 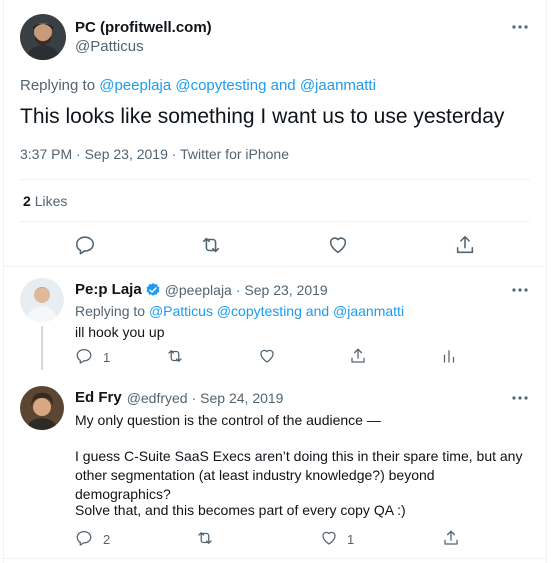 I want to click on reply-header: Ed Fry @edfryed · Sep 24, 2019, so click(x=179, y=397).